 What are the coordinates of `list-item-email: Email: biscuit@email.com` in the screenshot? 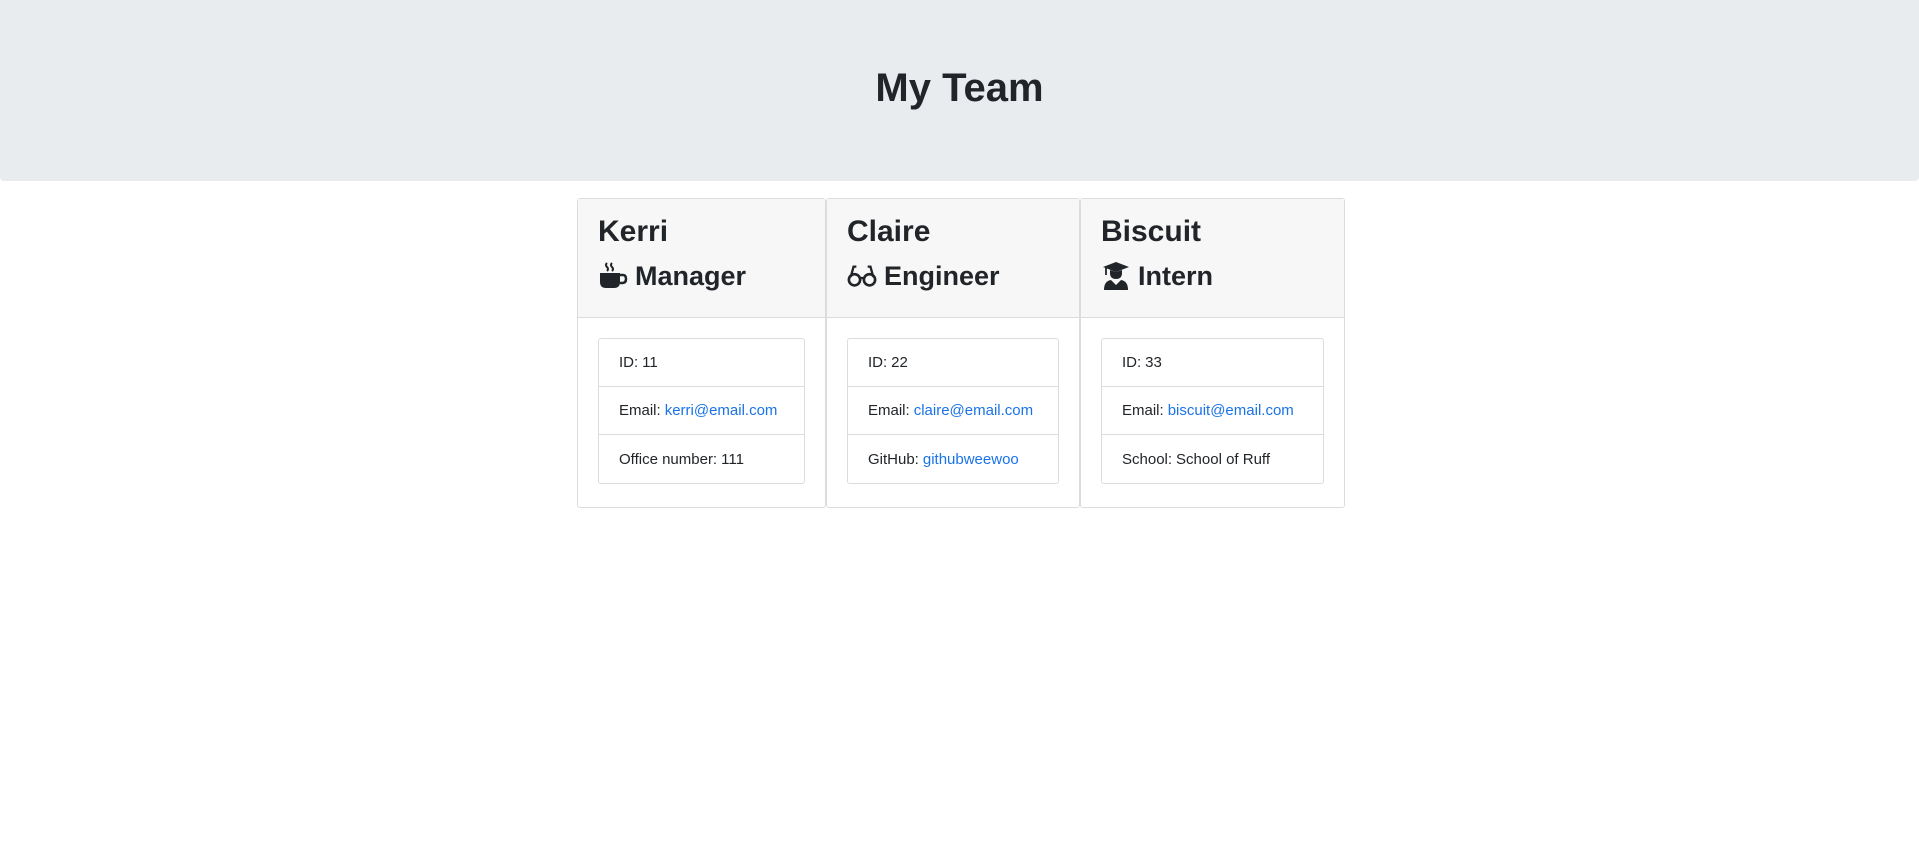 It's located at (1212, 411).